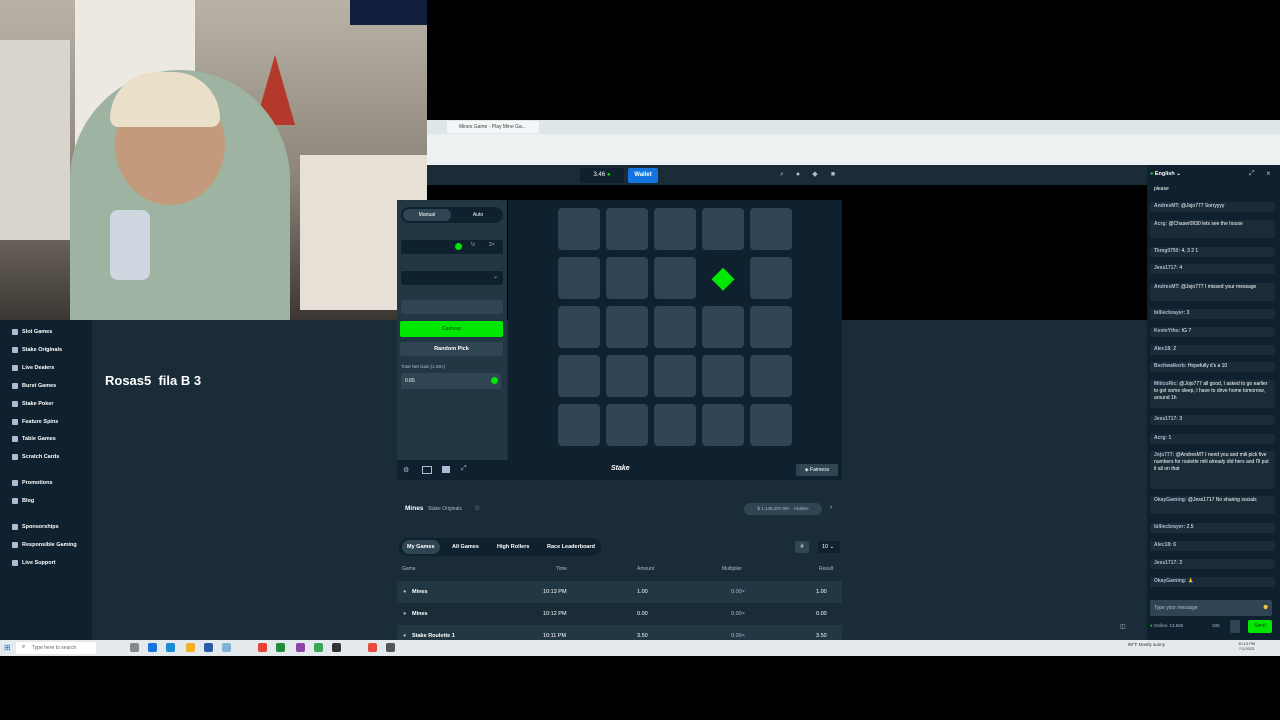 This screenshot has width=1280, height=720. What do you see at coordinates (1164, 455) in the screenshot?
I see `chat-username: Jojo777:` at bounding box center [1164, 455].